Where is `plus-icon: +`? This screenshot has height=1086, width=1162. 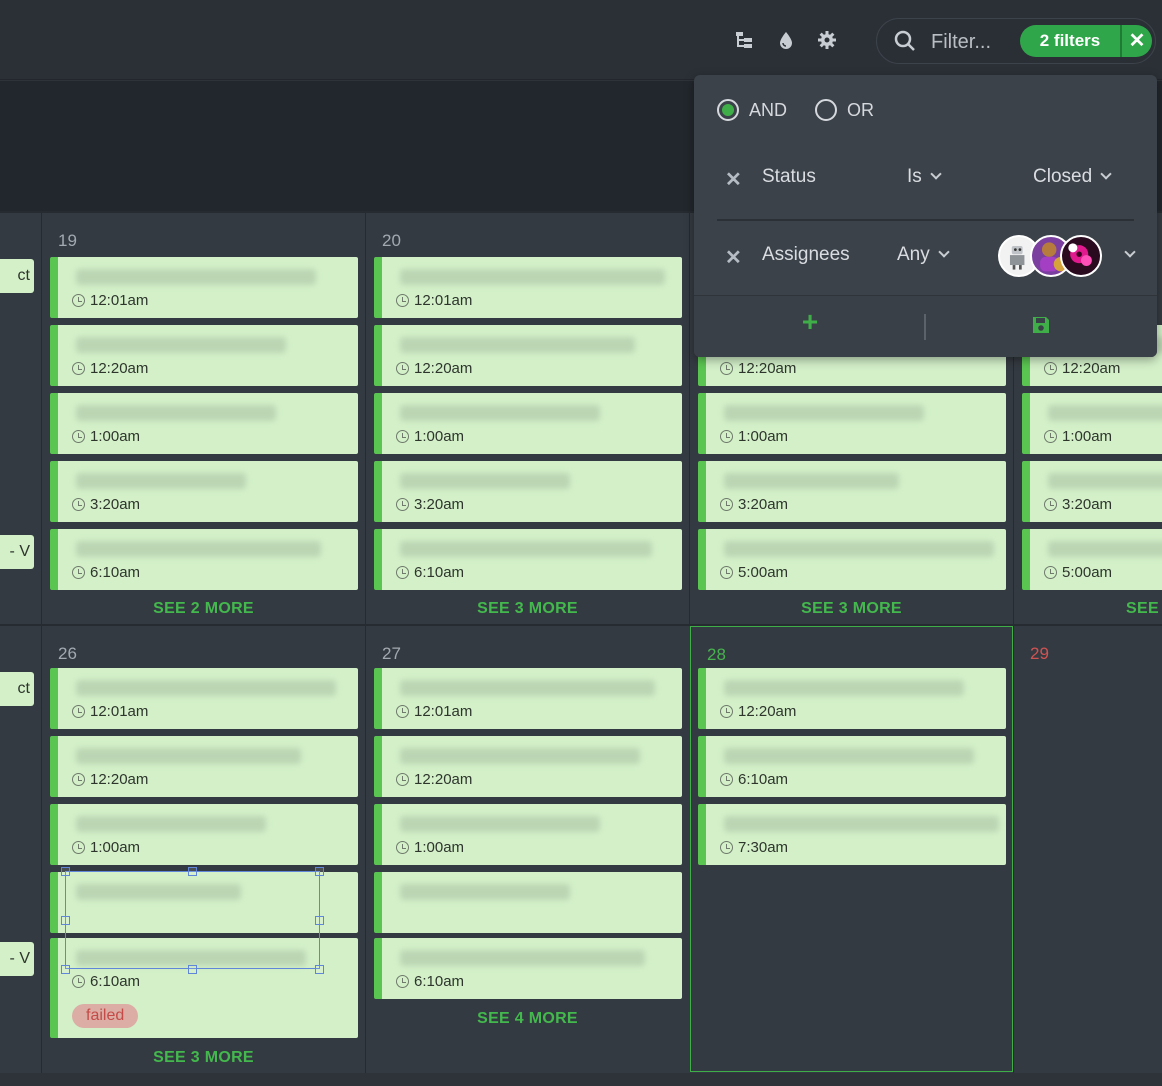
plus-icon: + is located at coordinates (810, 322).